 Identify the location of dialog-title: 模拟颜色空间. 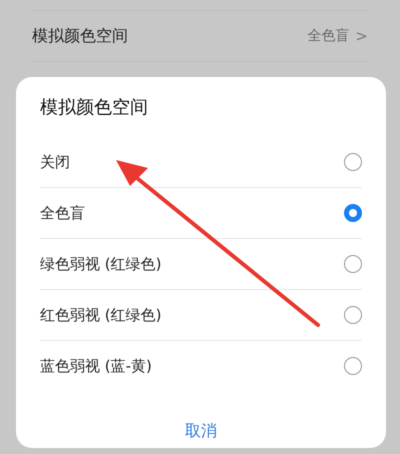
(94, 108).